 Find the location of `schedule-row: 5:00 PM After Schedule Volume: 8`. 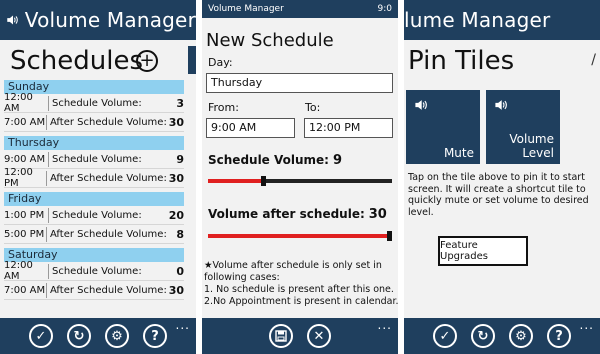

schedule-row: 5:00 PM After Schedule Volume: 8 is located at coordinates (94, 234).